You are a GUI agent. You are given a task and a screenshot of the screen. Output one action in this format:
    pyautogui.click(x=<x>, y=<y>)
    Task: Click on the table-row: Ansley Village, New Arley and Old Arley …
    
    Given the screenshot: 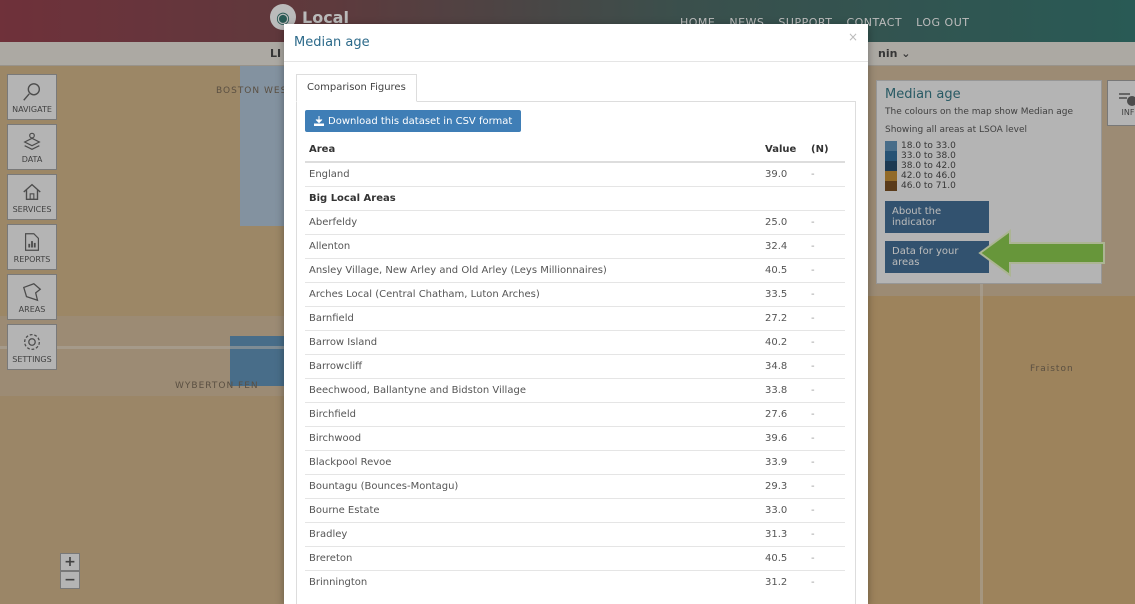 What is the action you would take?
    pyautogui.click(x=575, y=269)
    